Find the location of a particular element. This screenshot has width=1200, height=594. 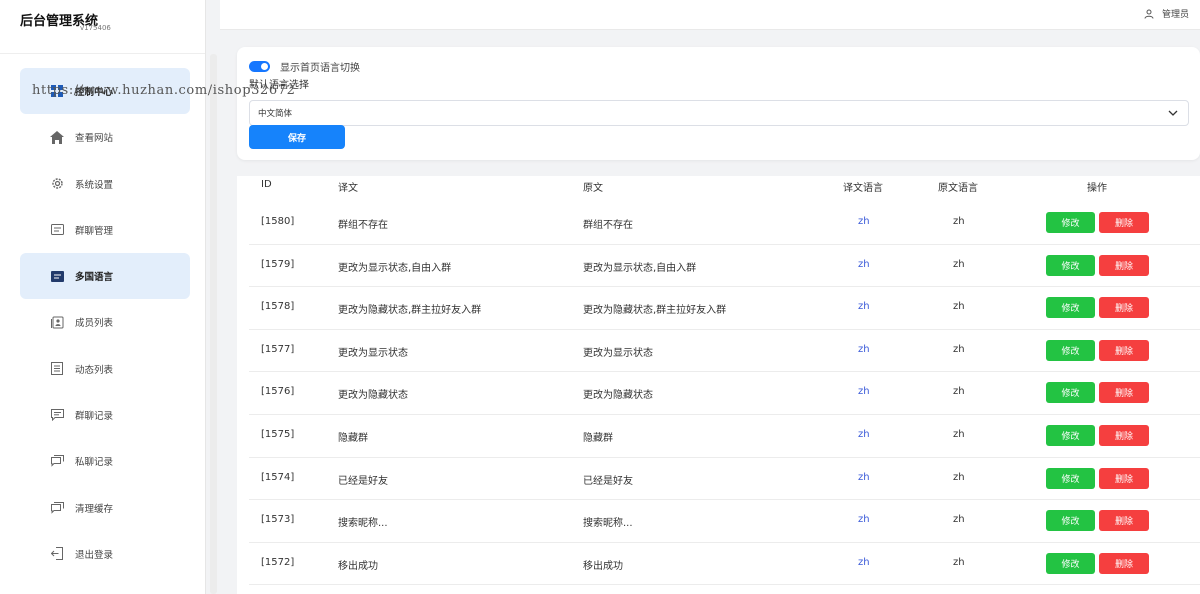

row-translation: 更改为隐藏状态 is located at coordinates (373, 396).